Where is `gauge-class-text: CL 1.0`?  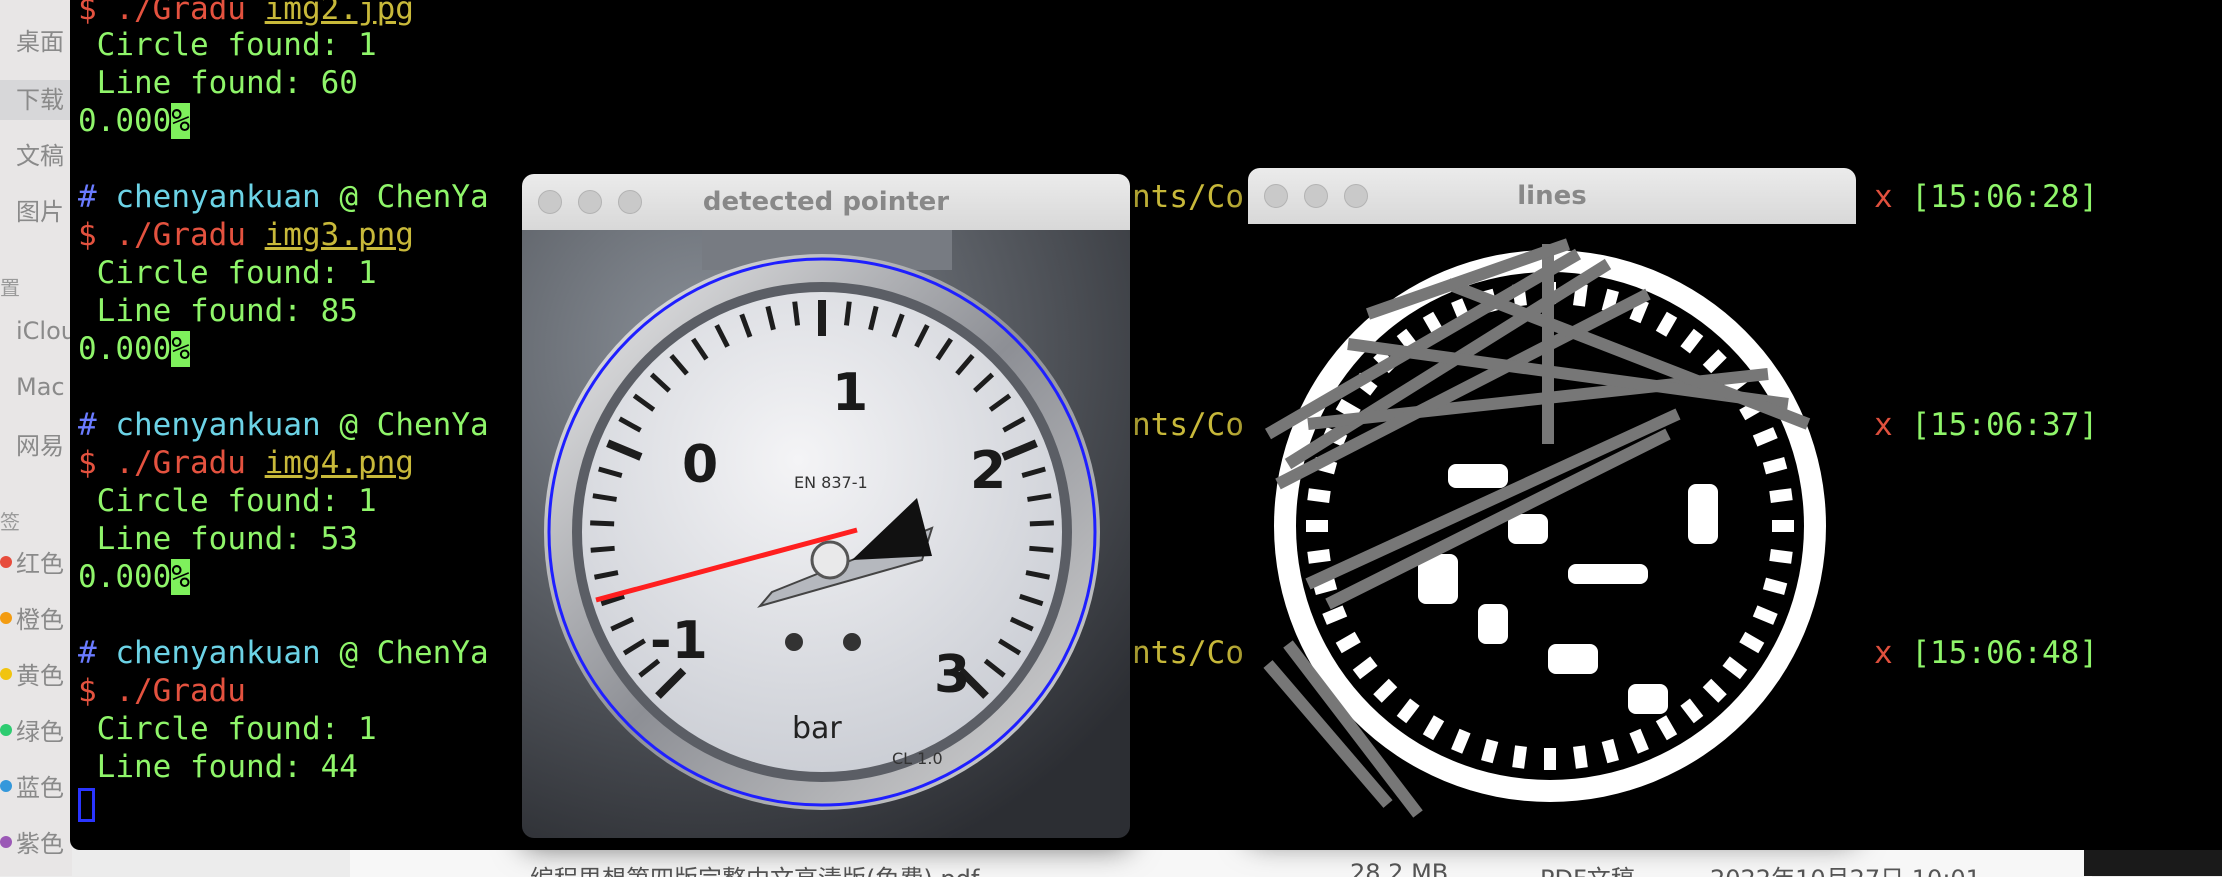
gauge-class-text: CL 1.0 is located at coordinates (917, 758).